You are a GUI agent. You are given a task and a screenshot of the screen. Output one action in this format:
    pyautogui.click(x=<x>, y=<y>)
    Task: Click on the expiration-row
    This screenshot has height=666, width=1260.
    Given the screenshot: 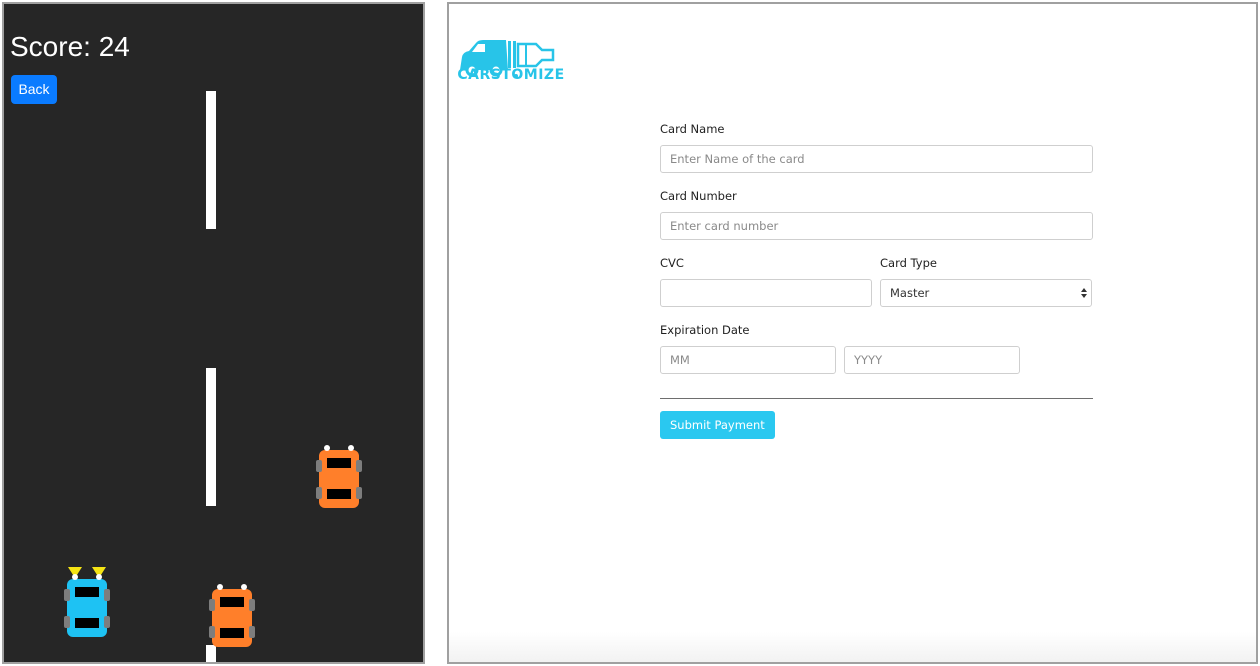 What is the action you would take?
    pyautogui.click(x=876, y=360)
    